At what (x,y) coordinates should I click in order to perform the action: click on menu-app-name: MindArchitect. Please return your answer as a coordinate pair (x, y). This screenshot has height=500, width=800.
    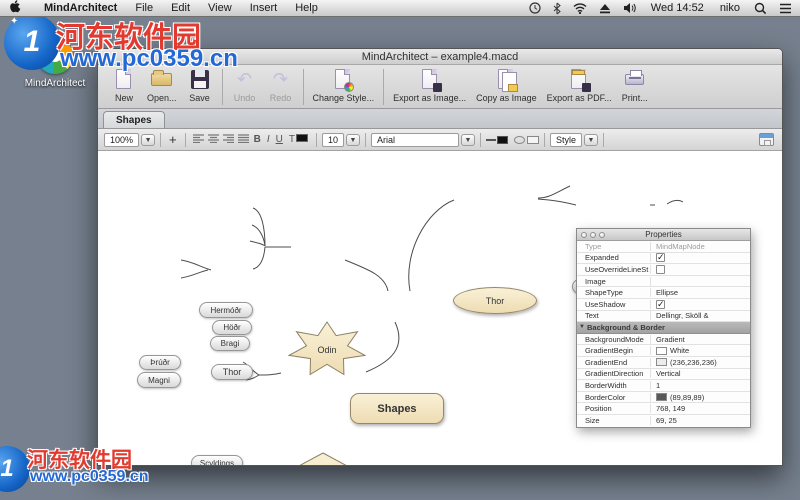
    Looking at the image, I should click on (80, 8).